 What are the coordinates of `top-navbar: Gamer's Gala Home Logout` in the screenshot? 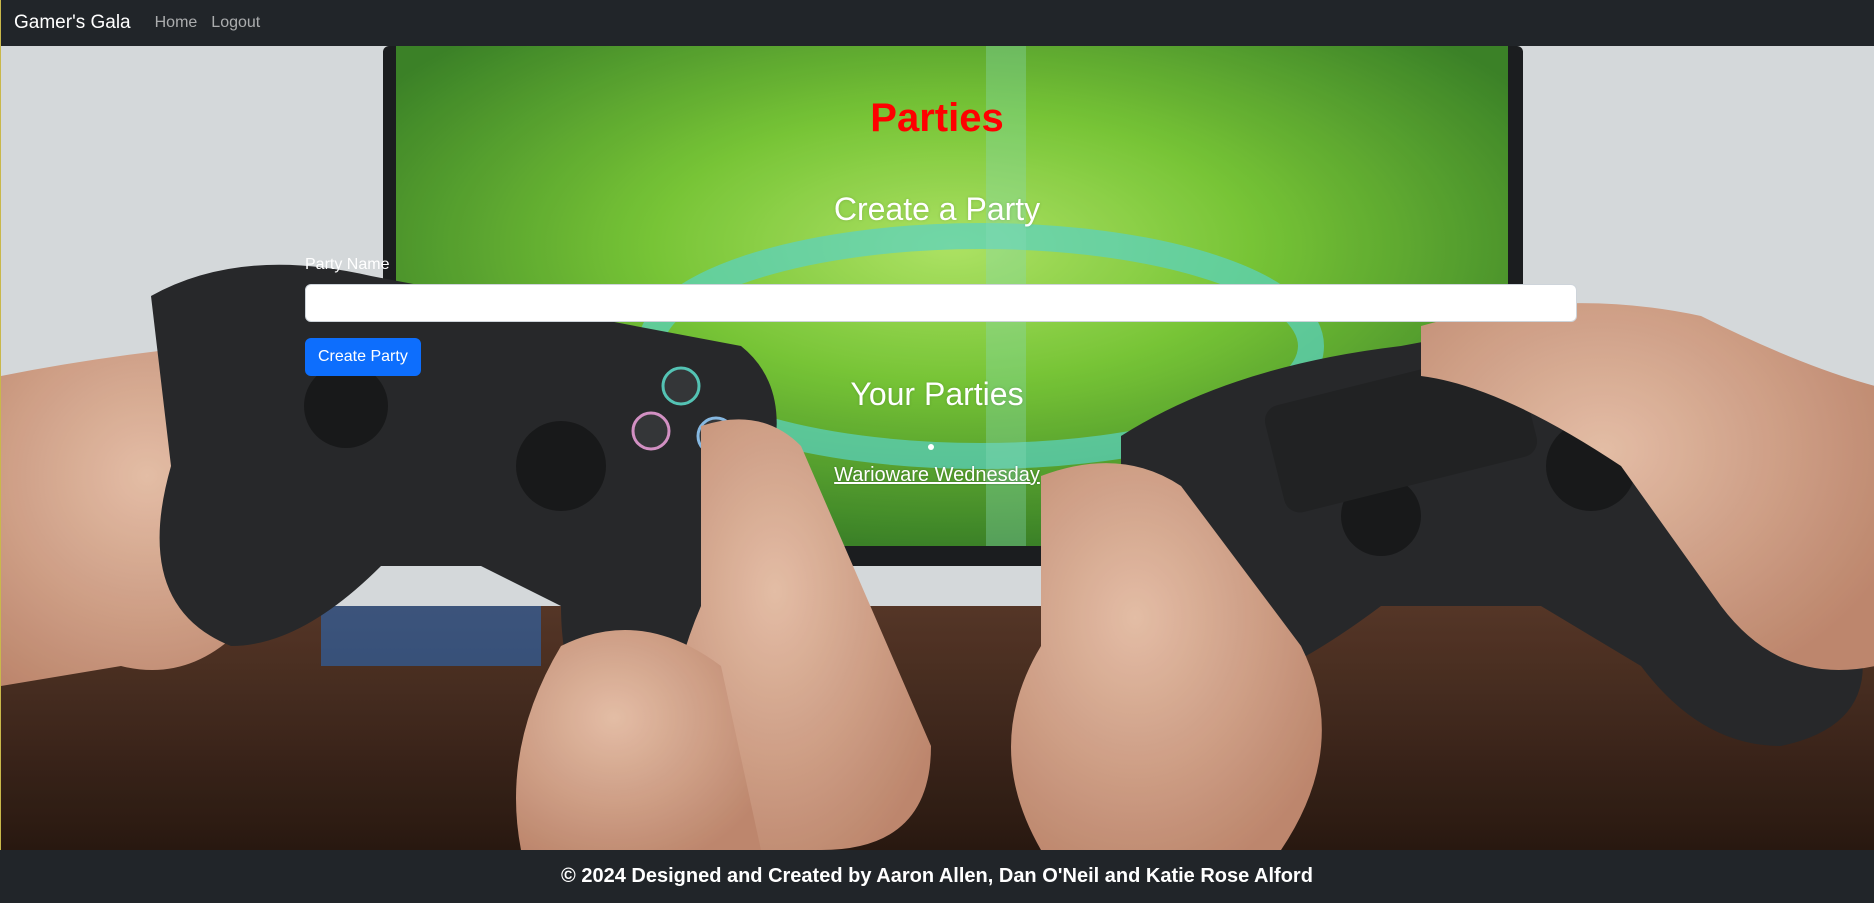 It's located at (937, 23).